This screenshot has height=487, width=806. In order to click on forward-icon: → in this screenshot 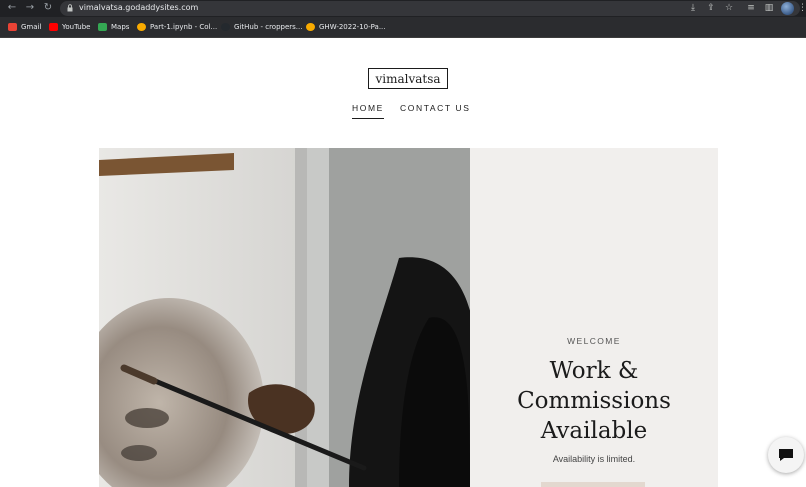, I will do `click(30, 8)`.